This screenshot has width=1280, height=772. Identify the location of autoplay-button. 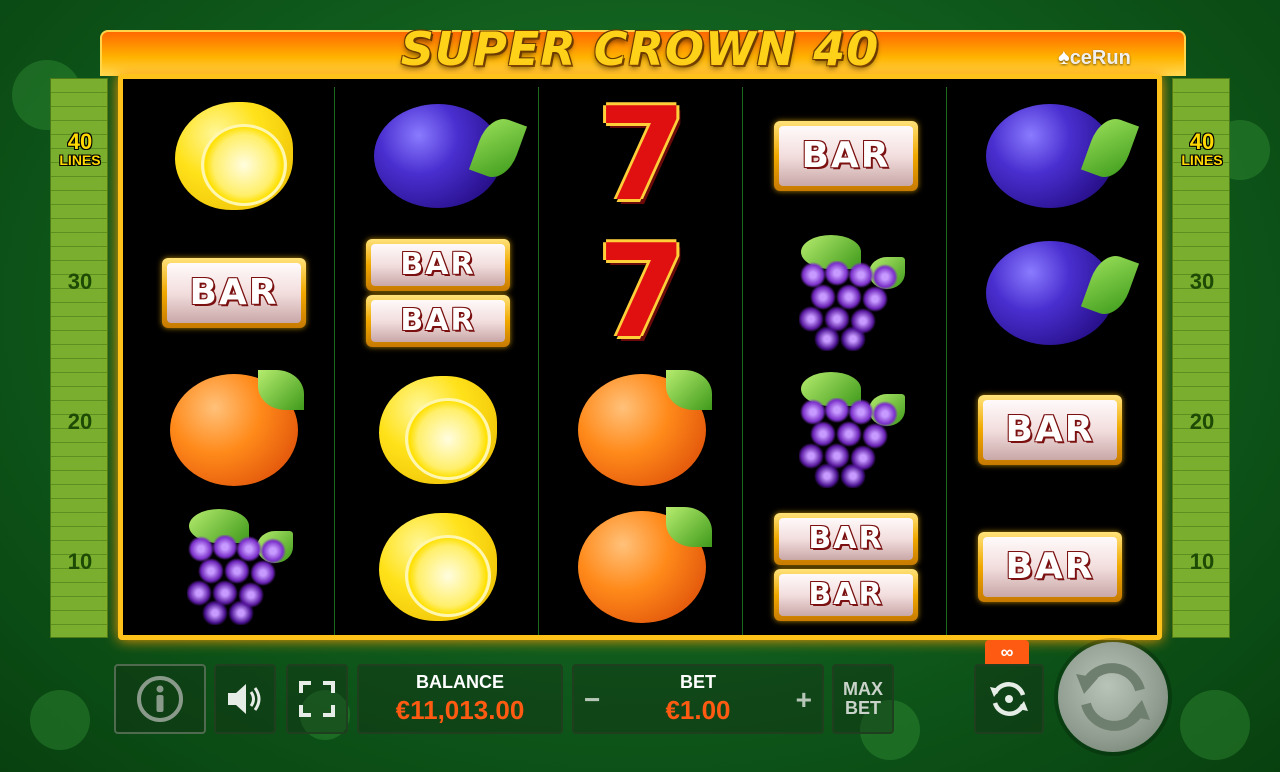
(1009, 699).